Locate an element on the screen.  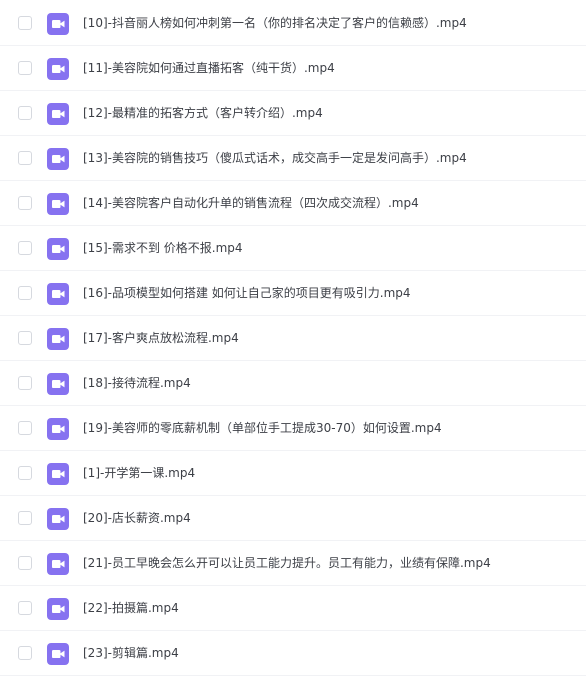
file-row: [23]-剪辑篇.mp4 is located at coordinates (293, 654).